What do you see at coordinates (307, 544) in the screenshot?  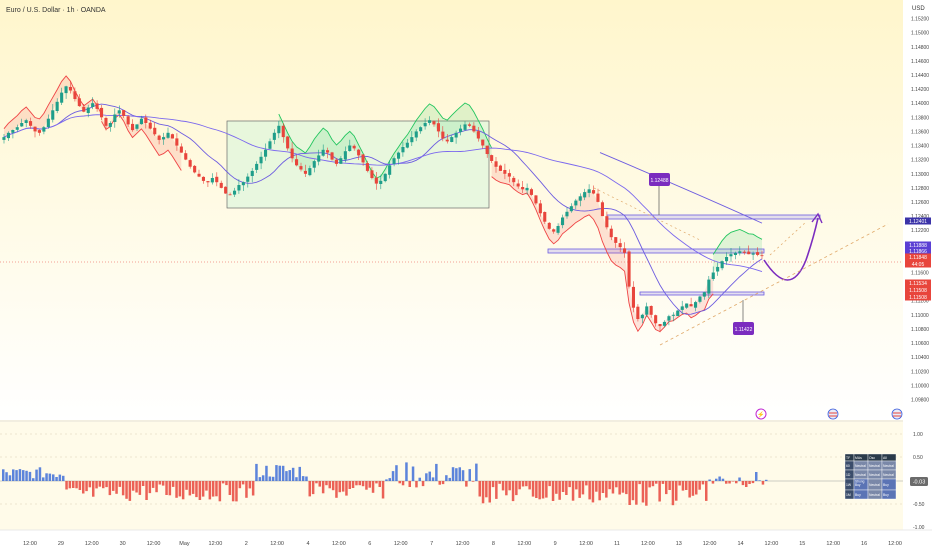 I see `time-tick-label: 4` at bounding box center [307, 544].